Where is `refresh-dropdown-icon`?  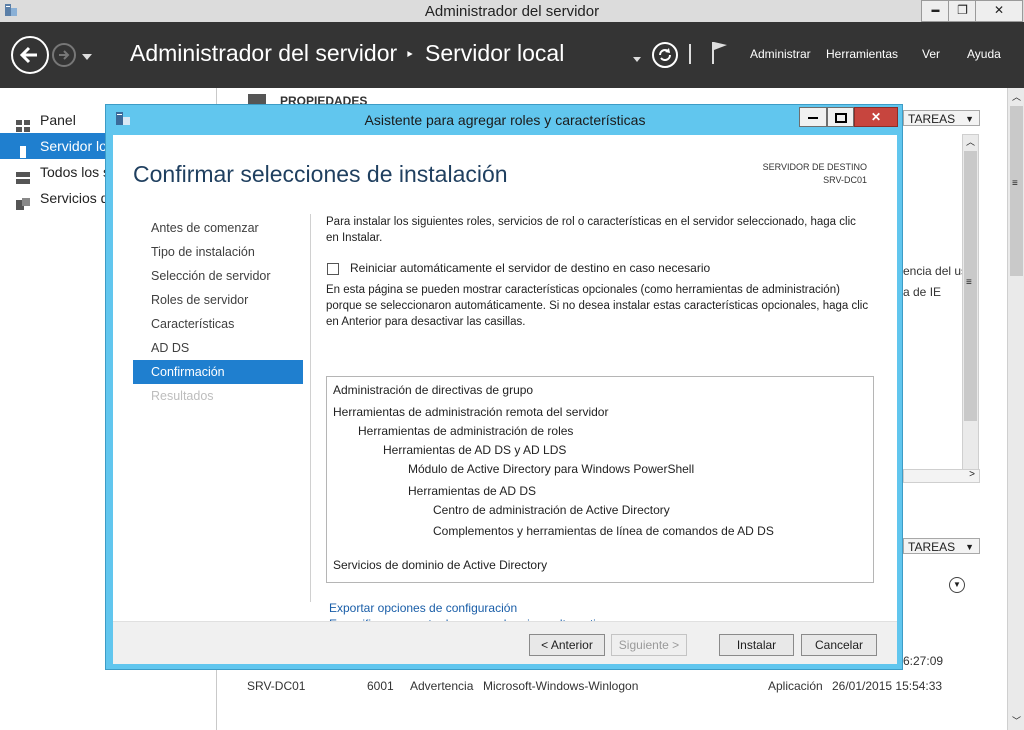 refresh-dropdown-icon is located at coordinates (637, 57).